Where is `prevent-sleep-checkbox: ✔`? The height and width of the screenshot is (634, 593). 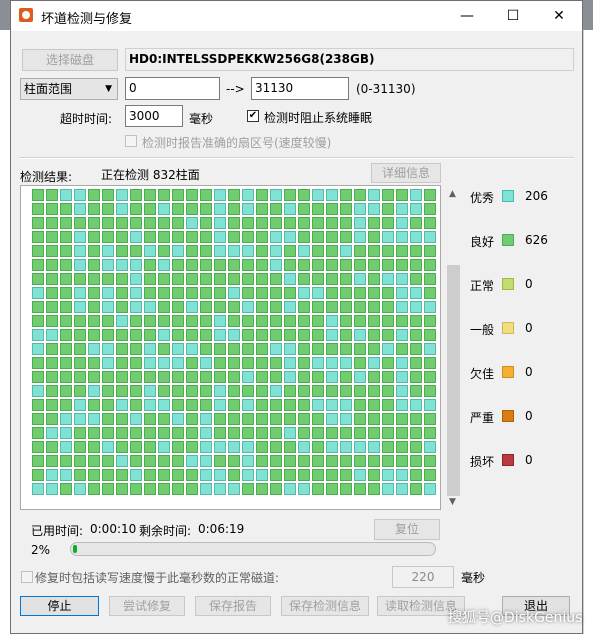
prevent-sleep-checkbox: ✔ is located at coordinates (253, 116).